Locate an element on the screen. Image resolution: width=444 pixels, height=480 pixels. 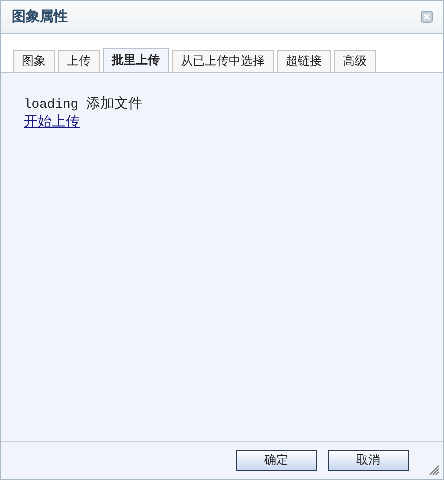
tab: 图象 is located at coordinates (34, 61).